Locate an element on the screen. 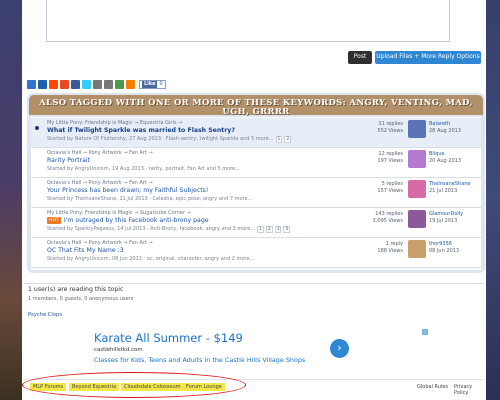 The width and height of the screenshot is (500, 400). last-poster-link: Balareth is located at coordinates (445, 124).